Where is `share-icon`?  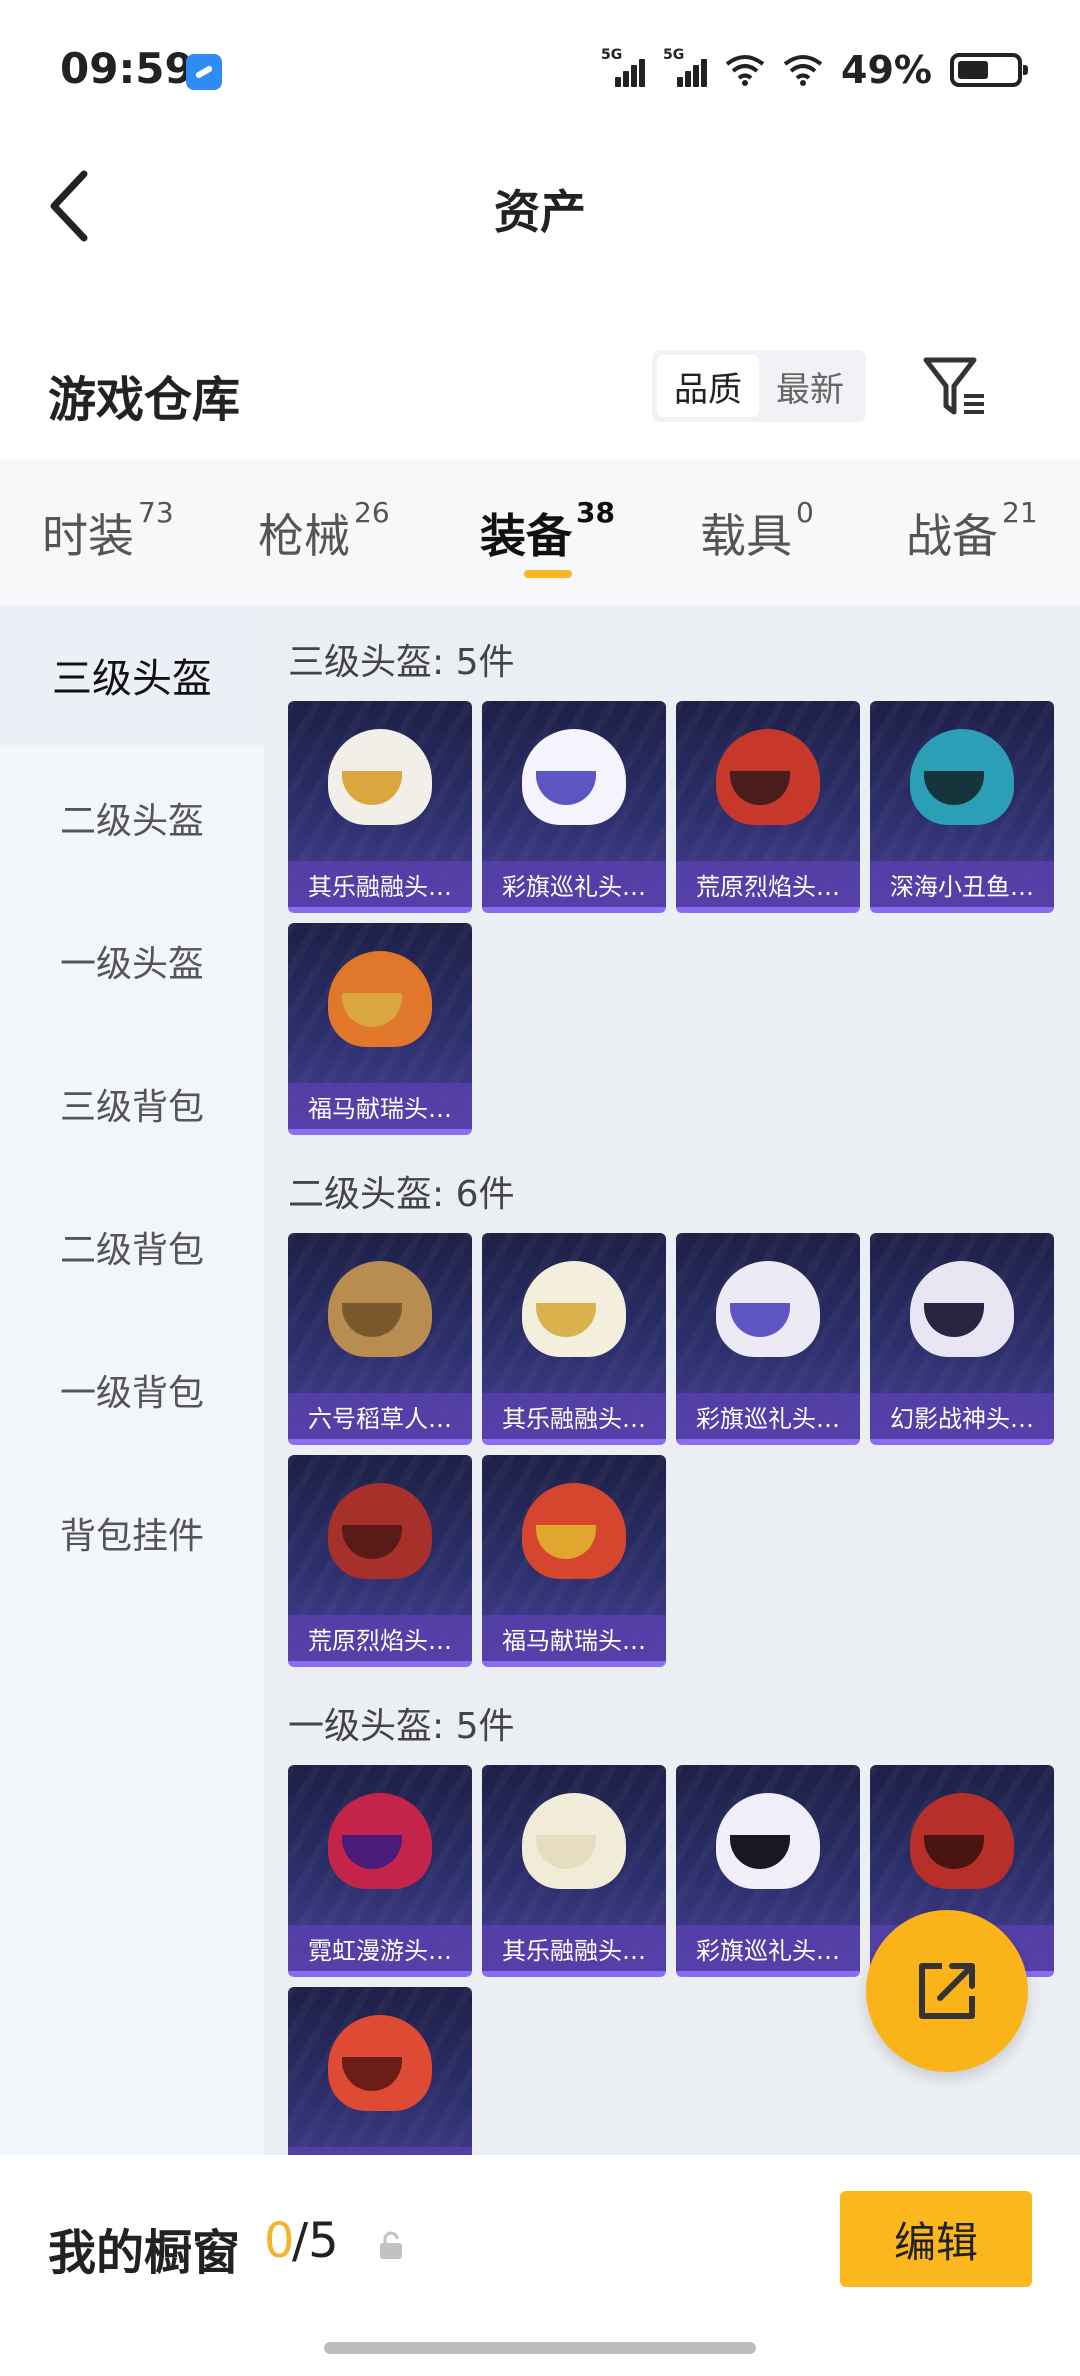 share-icon is located at coordinates (947, 1991).